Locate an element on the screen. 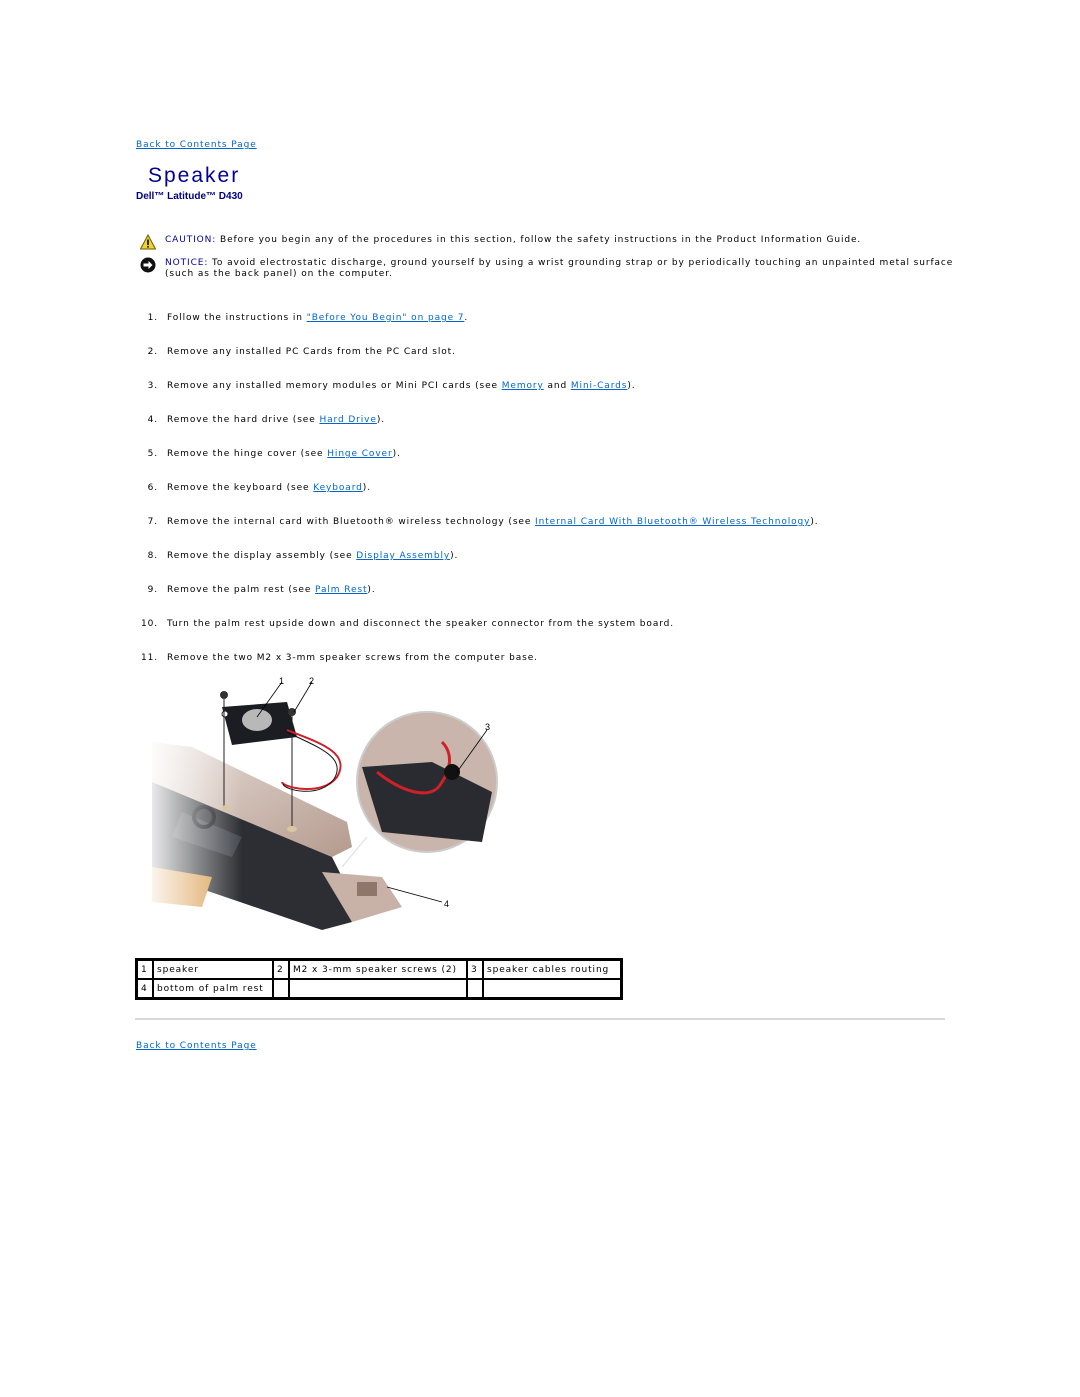 Image resolution: width=1080 pixels, height=1397 pixels. legend-label: bottom of palm rest is located at coordinates (213, 988).